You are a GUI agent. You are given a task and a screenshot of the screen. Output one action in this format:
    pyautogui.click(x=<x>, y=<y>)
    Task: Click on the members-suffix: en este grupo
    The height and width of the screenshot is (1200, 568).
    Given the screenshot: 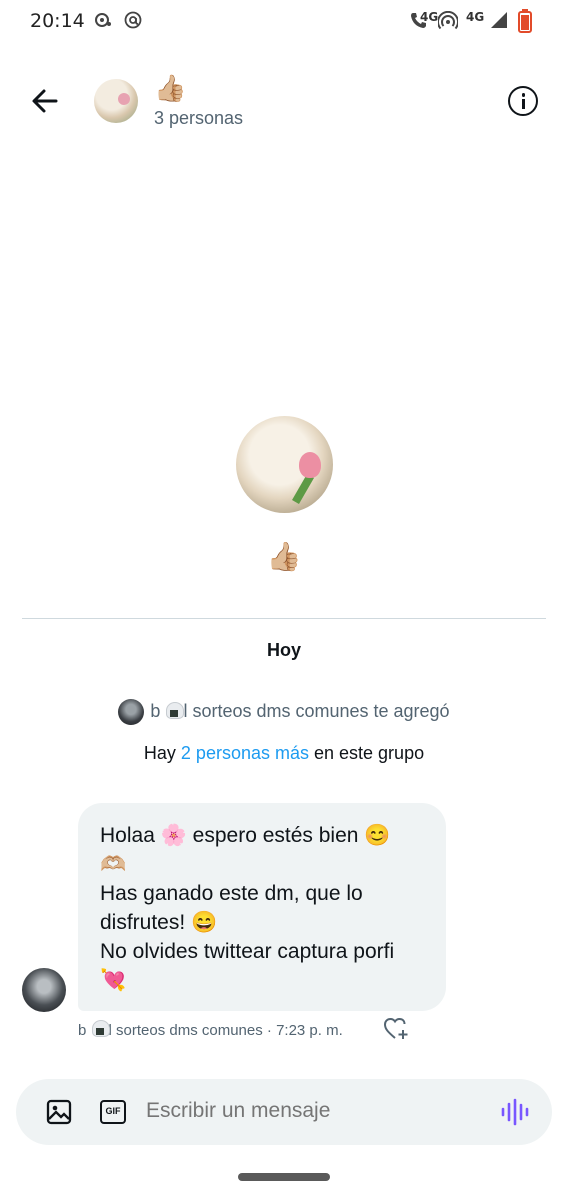 What is the action you would take?
    pyautogui.click(x=367, y=753)
    